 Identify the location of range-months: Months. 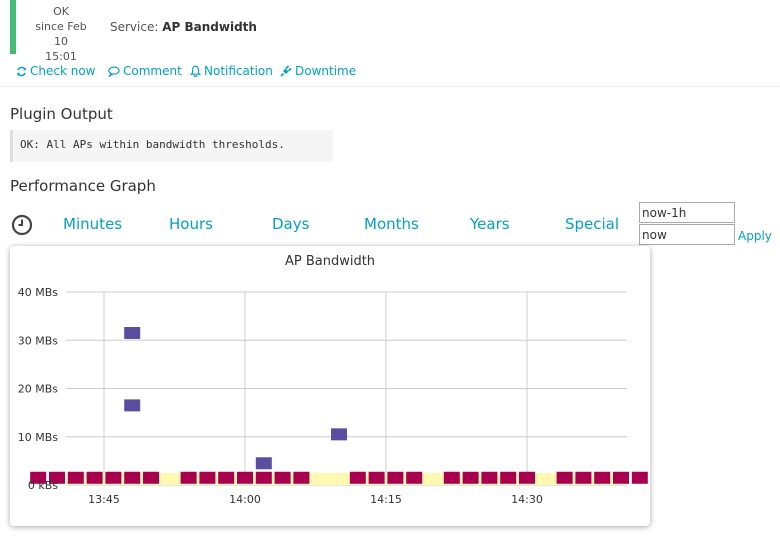
(391, 224).